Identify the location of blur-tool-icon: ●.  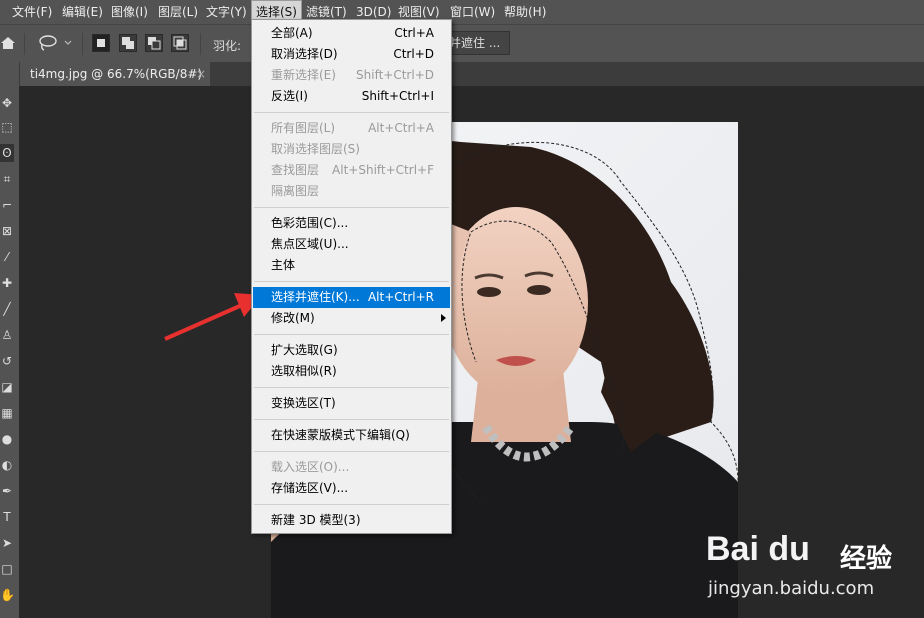
(7, 439).